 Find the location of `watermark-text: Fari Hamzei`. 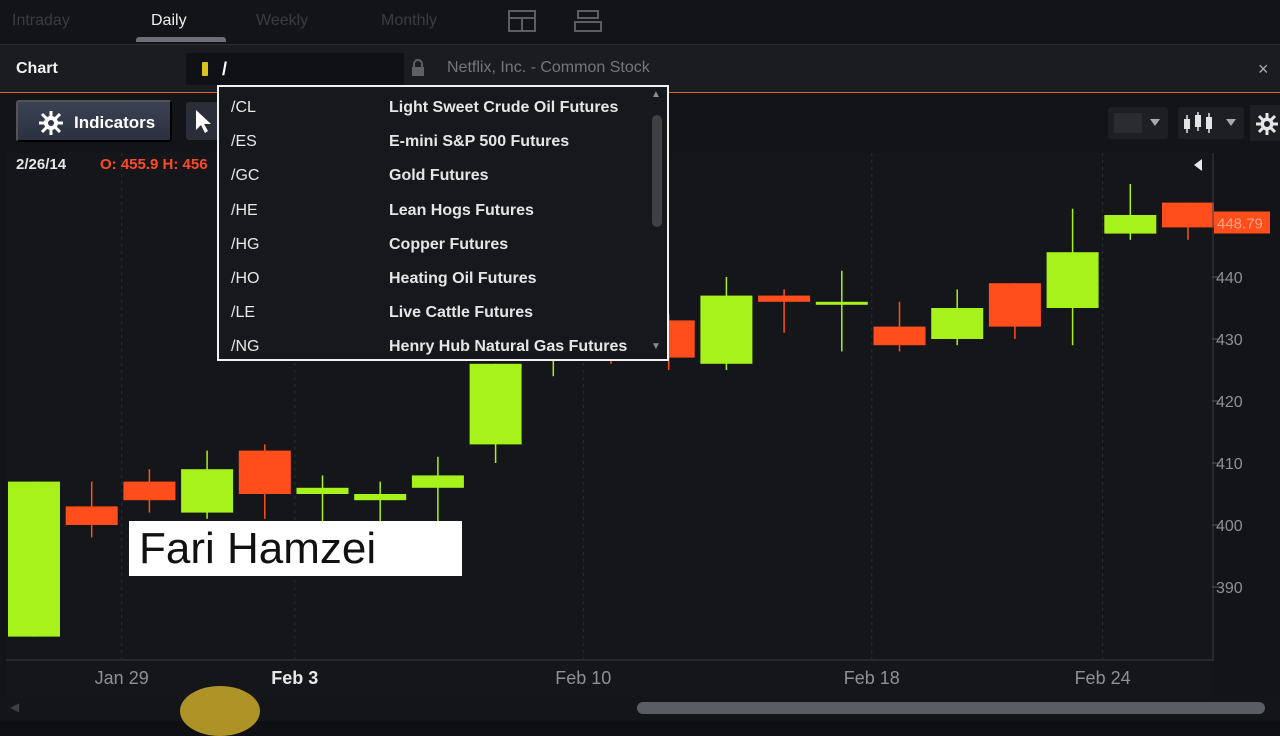

watermark-text: Fari Hamzei is located at coordinates (258, 548).